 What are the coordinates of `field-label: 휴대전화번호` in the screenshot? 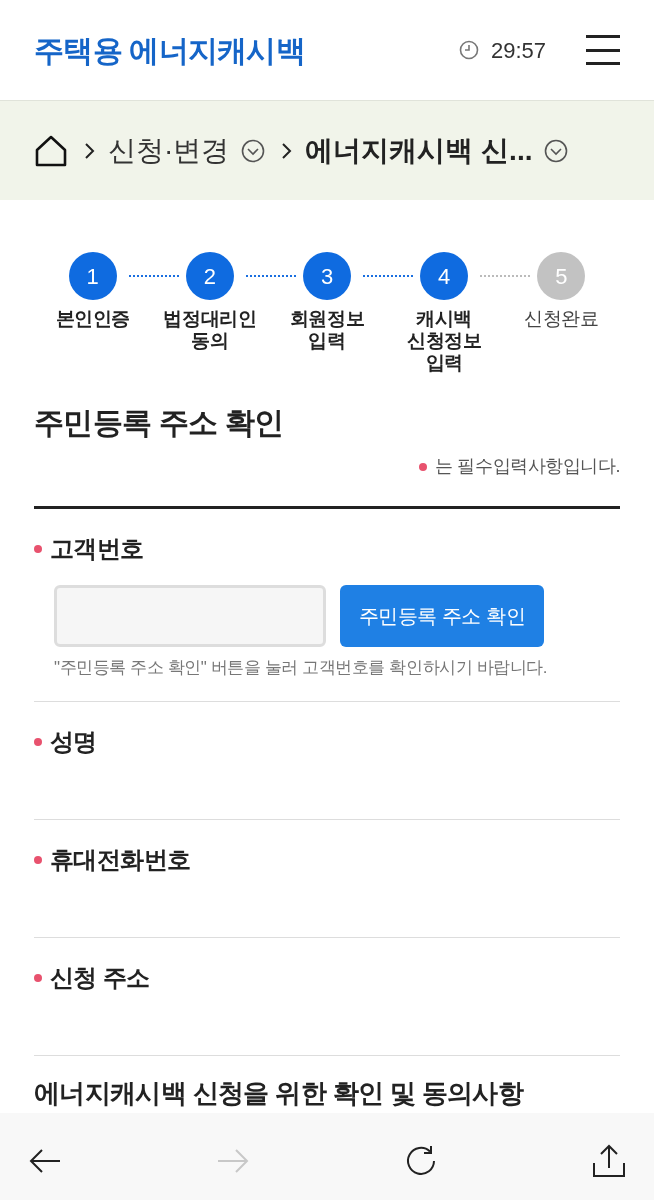 It's located at (120, 859).